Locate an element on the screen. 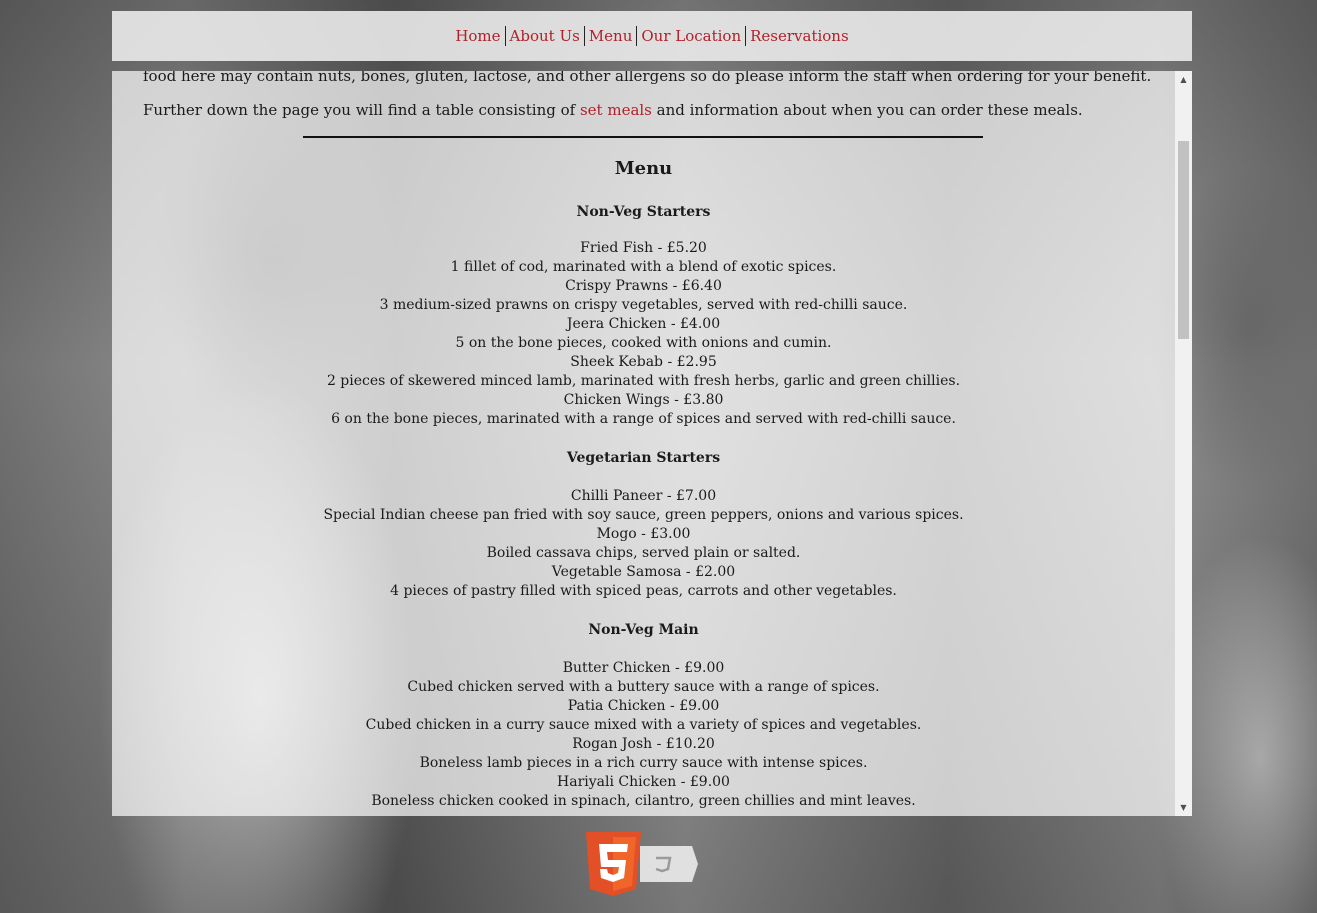 This screenshot has height=913, width=1317. nav-home: Home is located at coordinates (477, 36).